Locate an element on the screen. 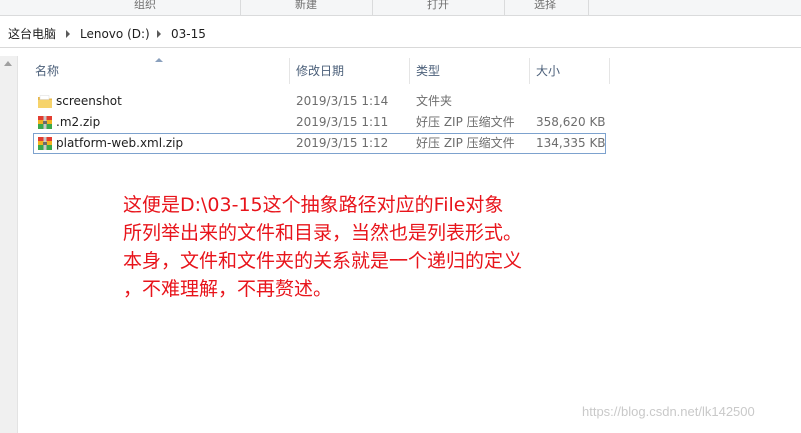 Image resolution: width=801 pixels, height=433 pixels. column-header-type: 类型 is located at coordinates (470, 71).